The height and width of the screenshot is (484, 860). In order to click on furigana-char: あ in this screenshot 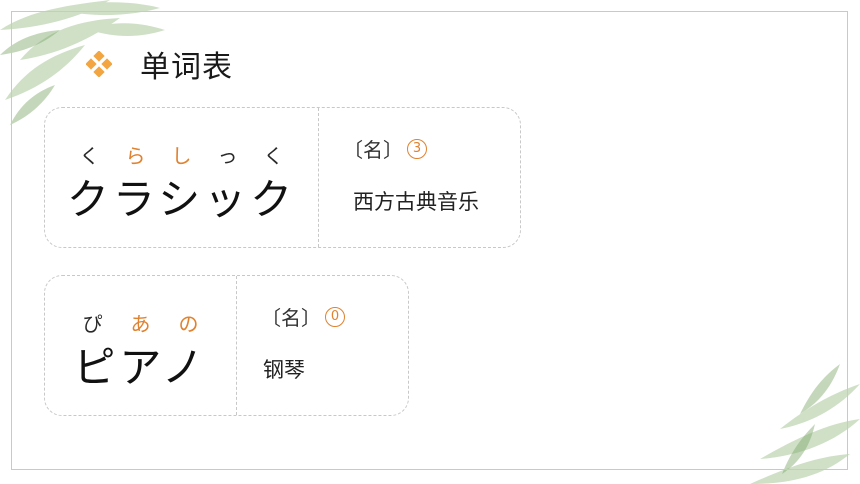, I will do `click(140, 324)`.